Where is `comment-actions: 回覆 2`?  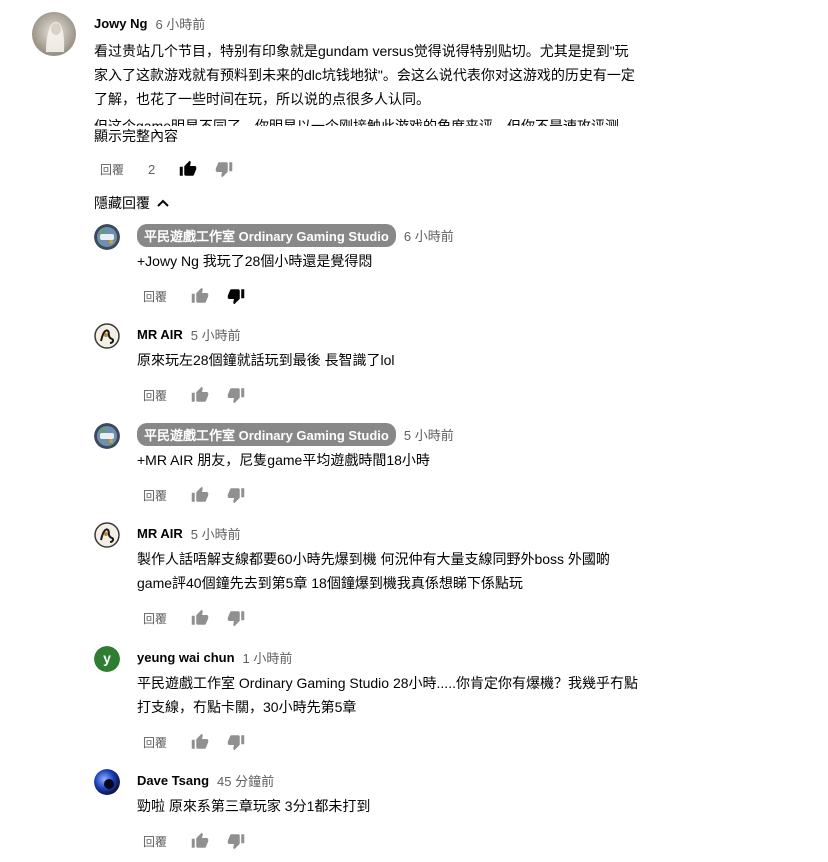 comment-actions: 回覆 2 is located at coordinates (175, 169).